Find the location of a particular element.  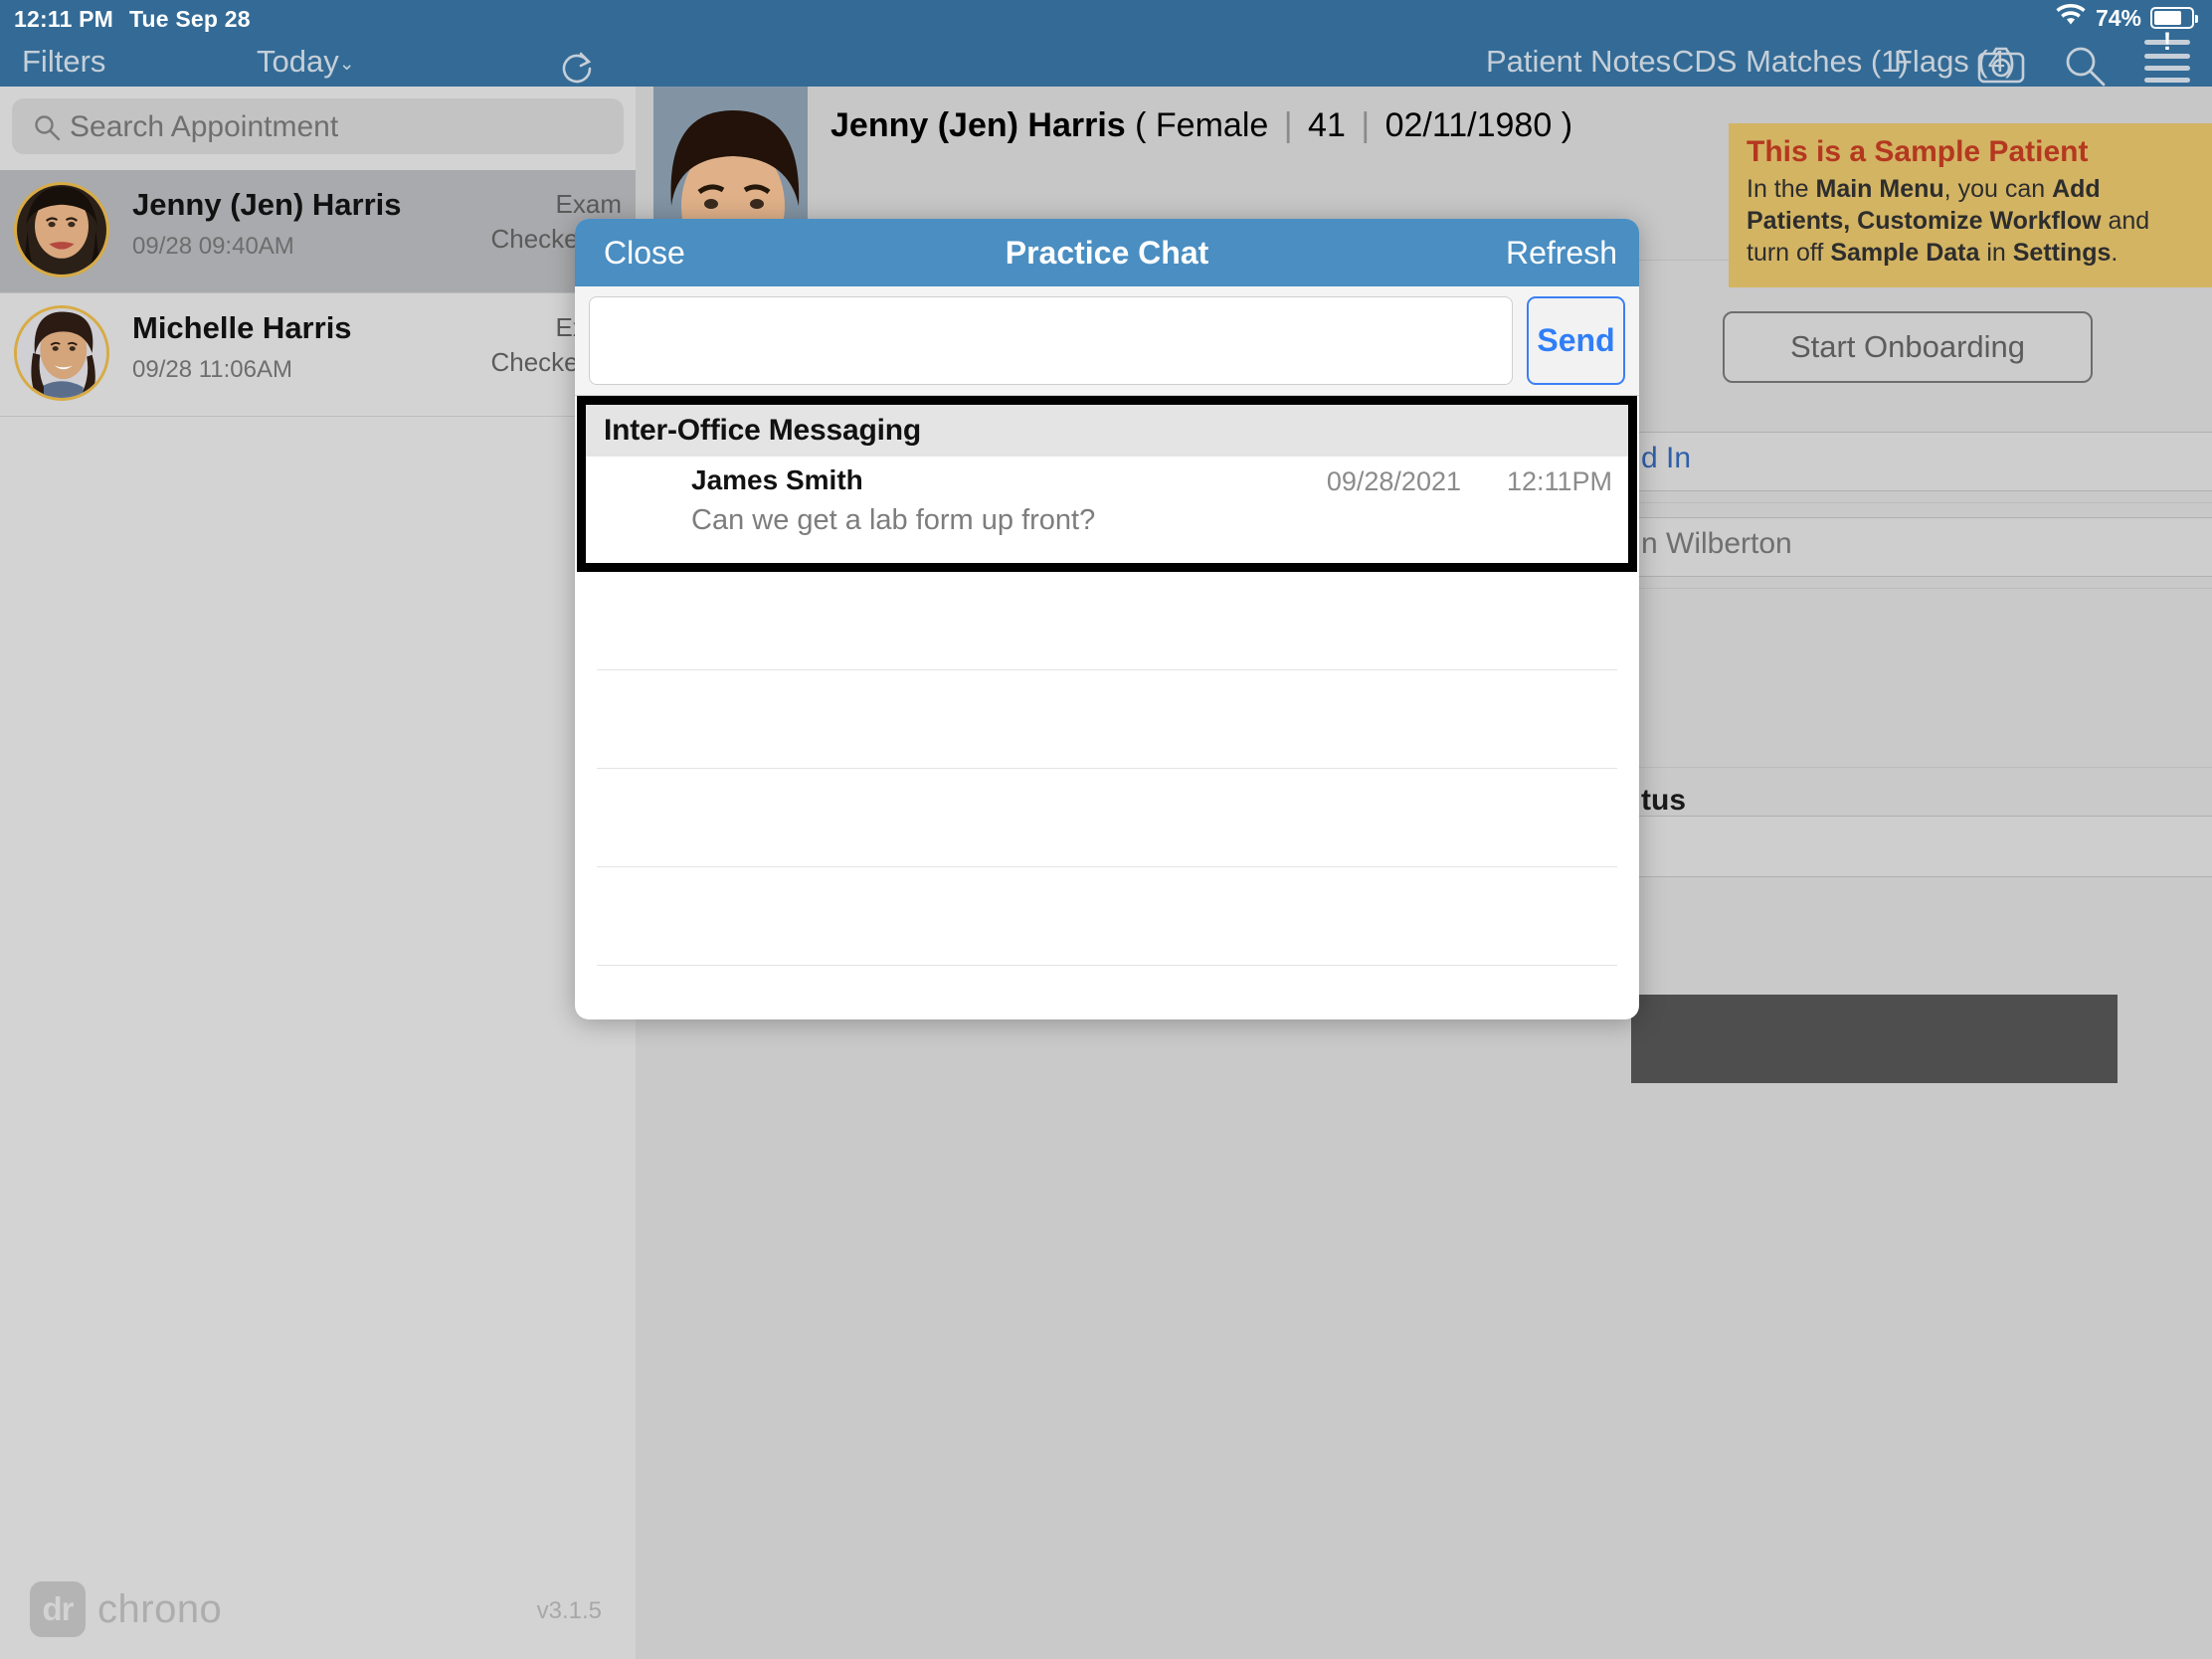

message-author: James Smith is located at coordinates (777, 479).